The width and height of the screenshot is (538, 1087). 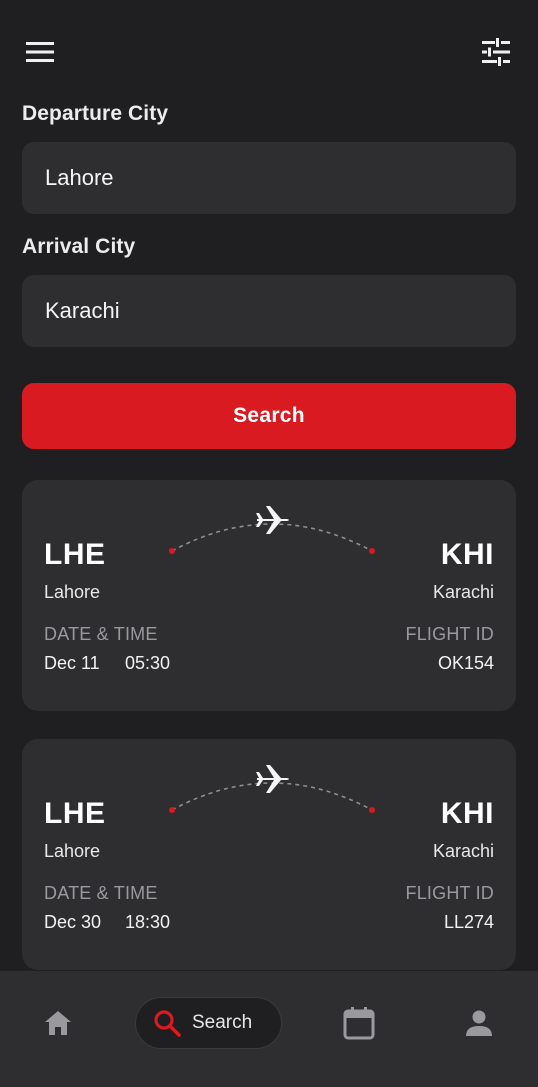 I want to click on flight-date: Dec 30, so click(x=73, y=922).